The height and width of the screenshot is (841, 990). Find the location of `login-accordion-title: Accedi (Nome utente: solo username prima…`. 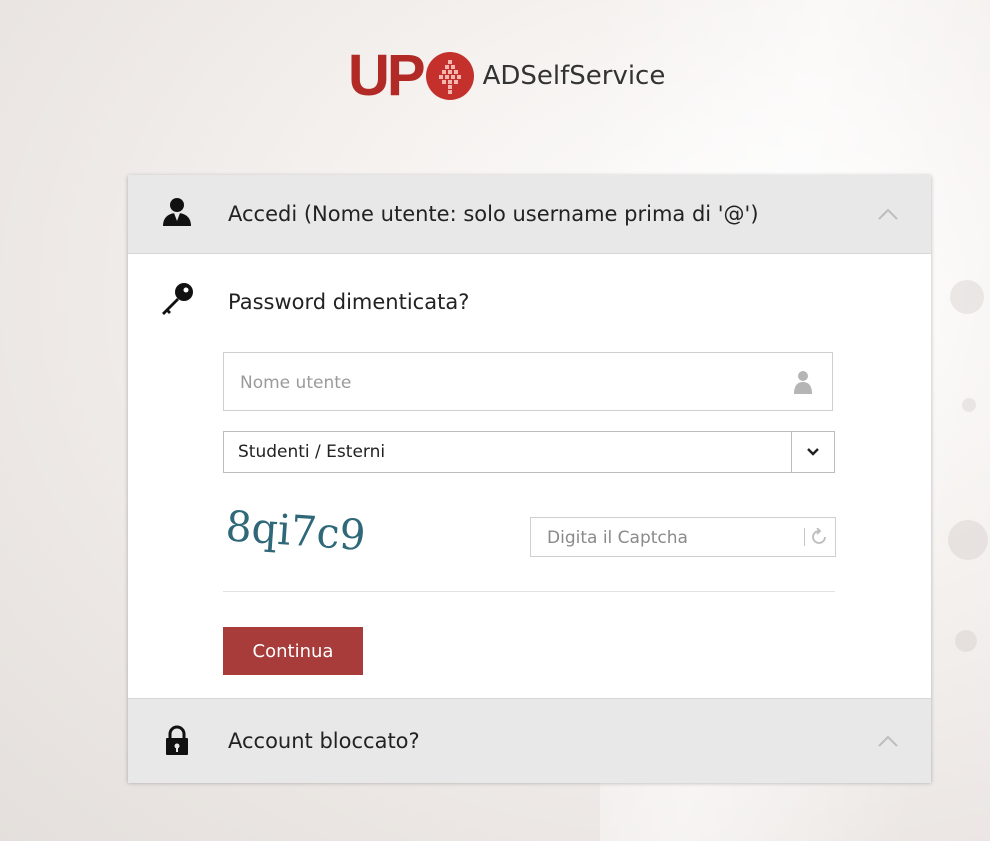

login-accordion-title: Accedi (Nome utente: solo username prima… is located at coordinates (493, 214).